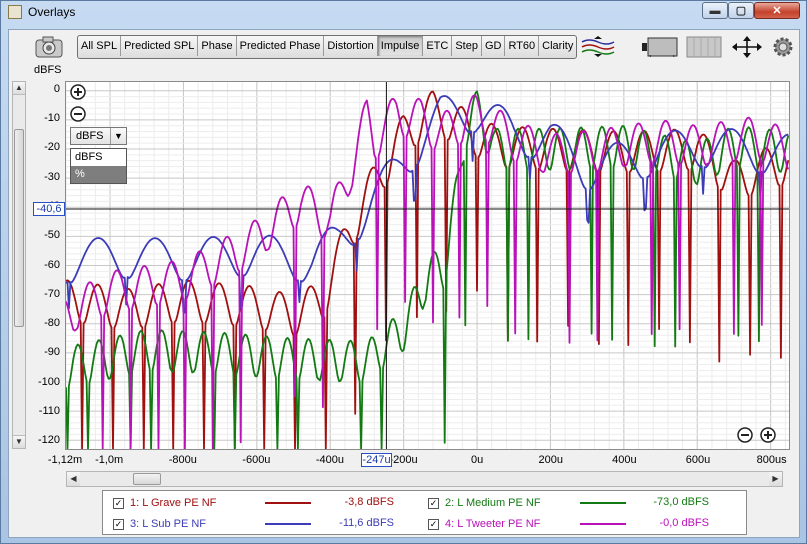  What do you see at coordinates (400, 46) in the screenshot?
I see `tab-impulse: Impulse` at bounding box center [400, 46].